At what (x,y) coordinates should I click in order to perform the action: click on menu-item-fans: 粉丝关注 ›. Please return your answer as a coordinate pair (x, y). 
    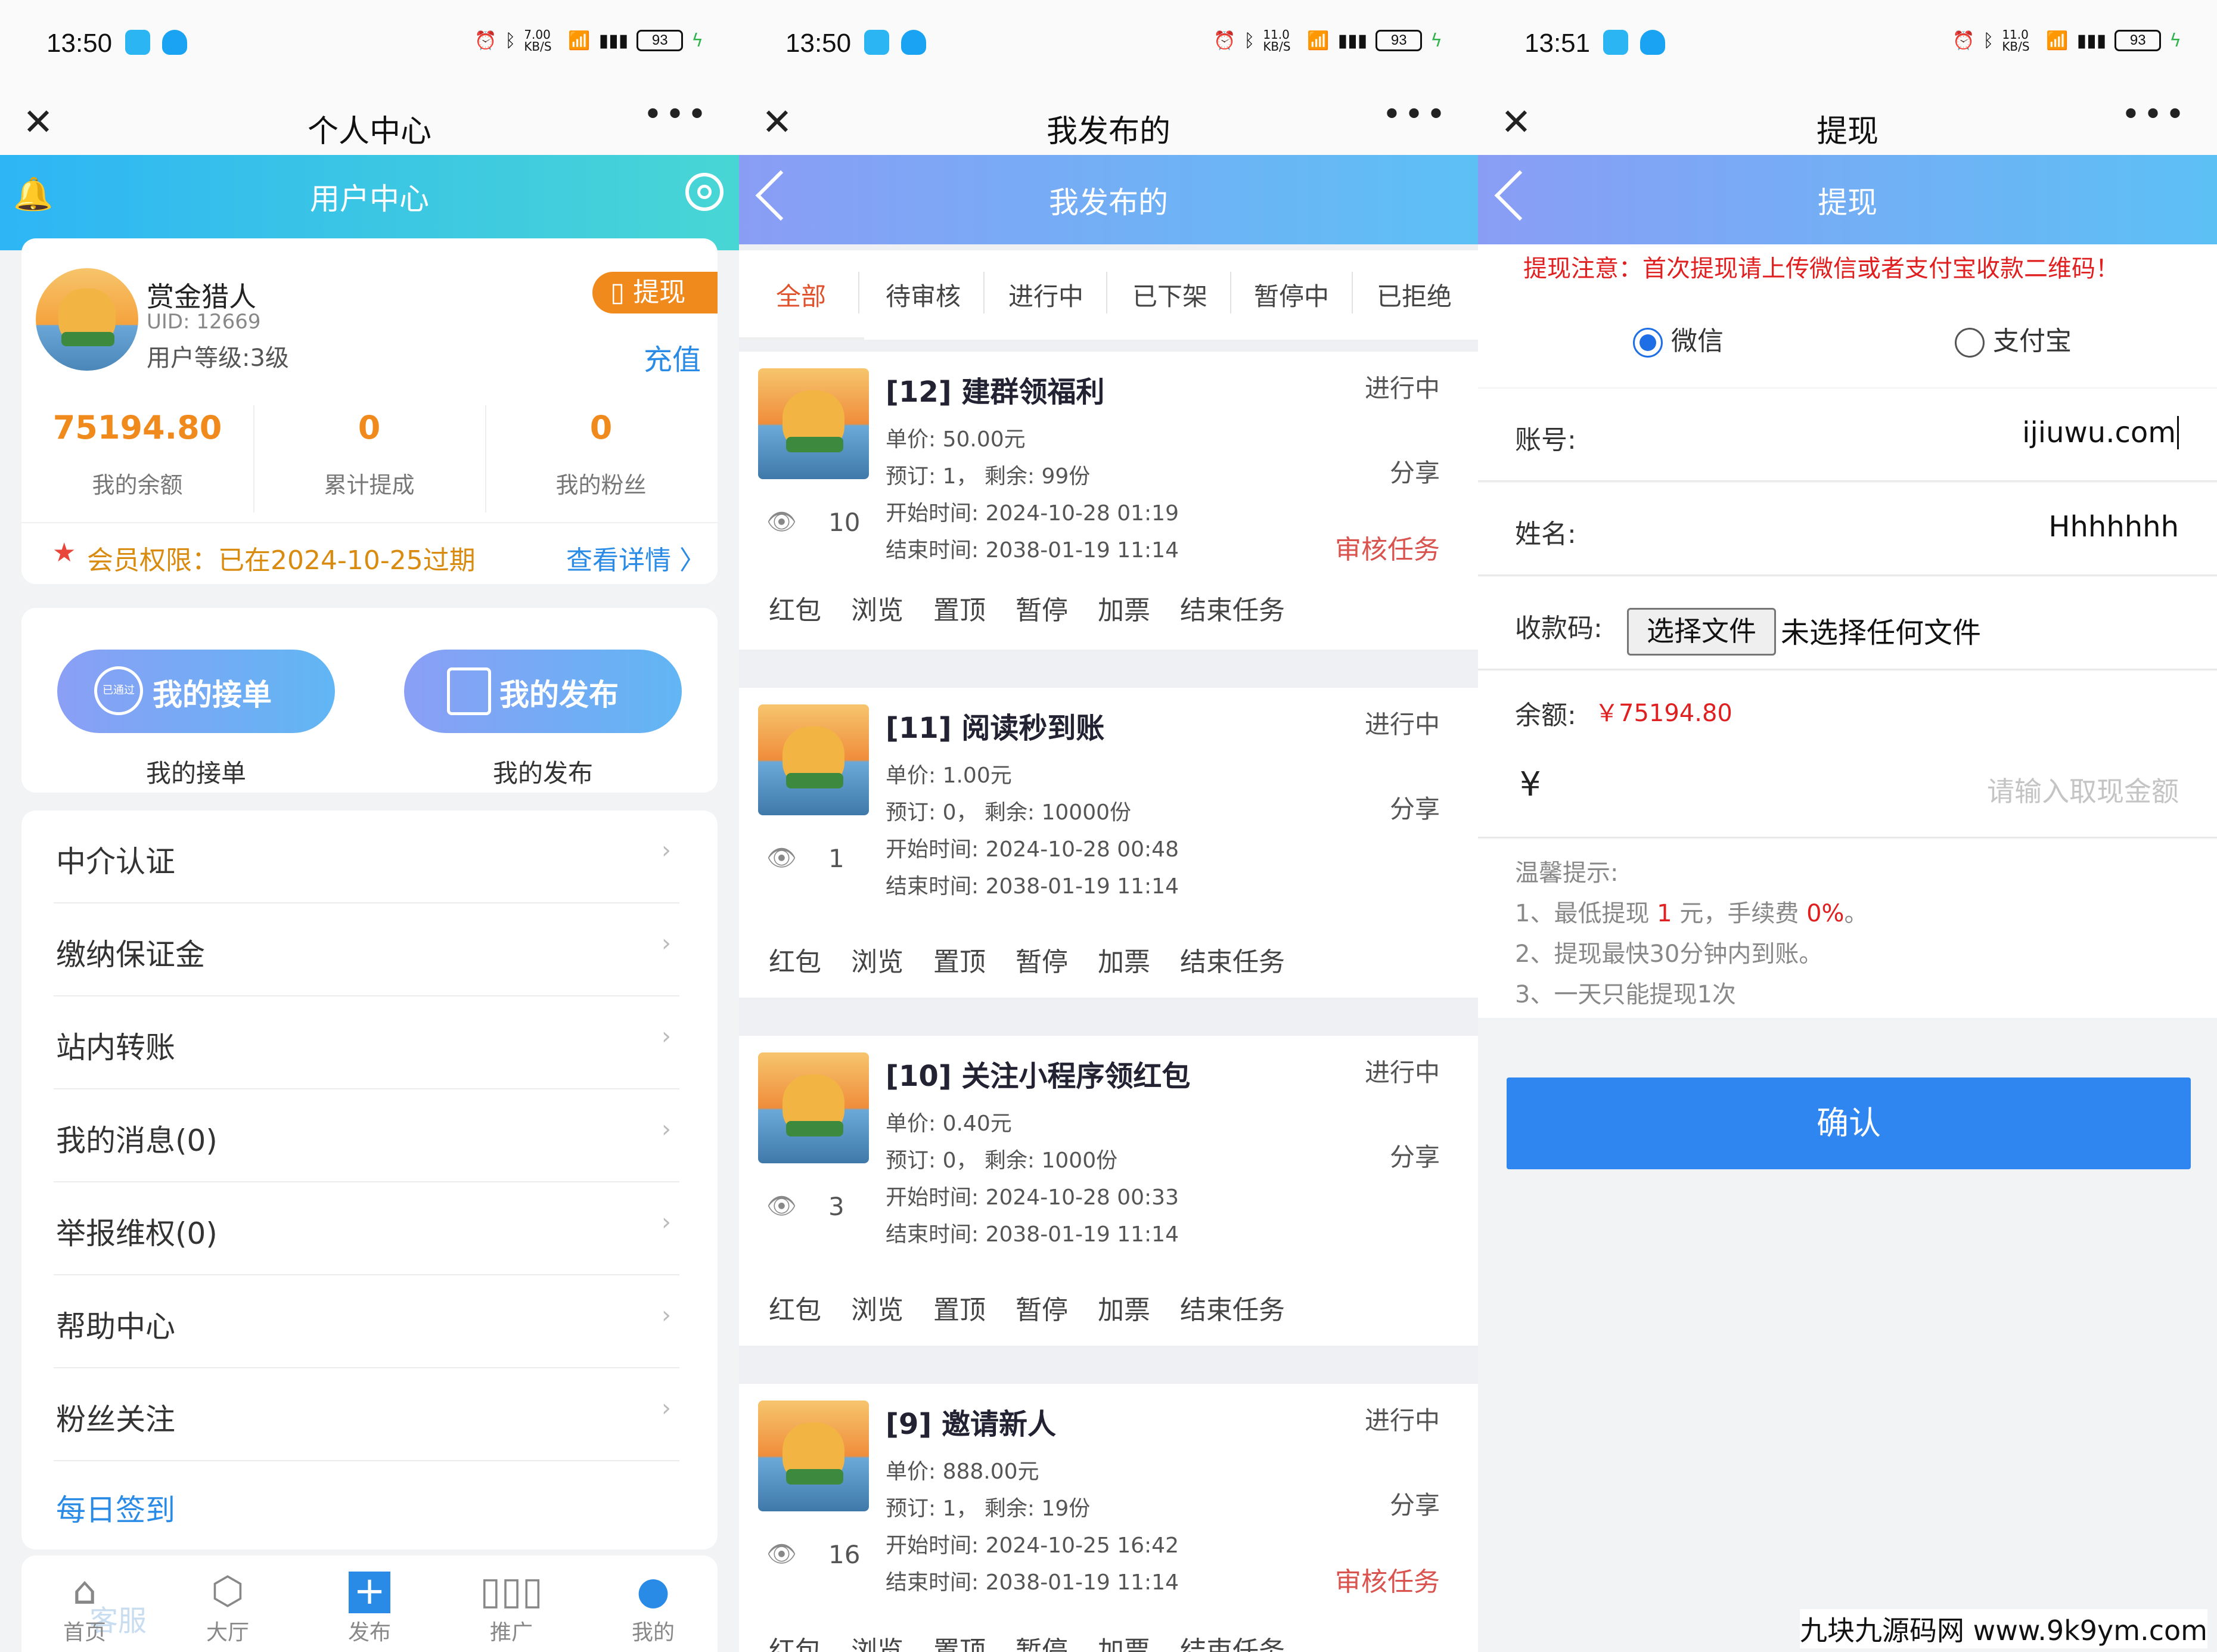
    Looking at the image, I should click on (366, 1414).